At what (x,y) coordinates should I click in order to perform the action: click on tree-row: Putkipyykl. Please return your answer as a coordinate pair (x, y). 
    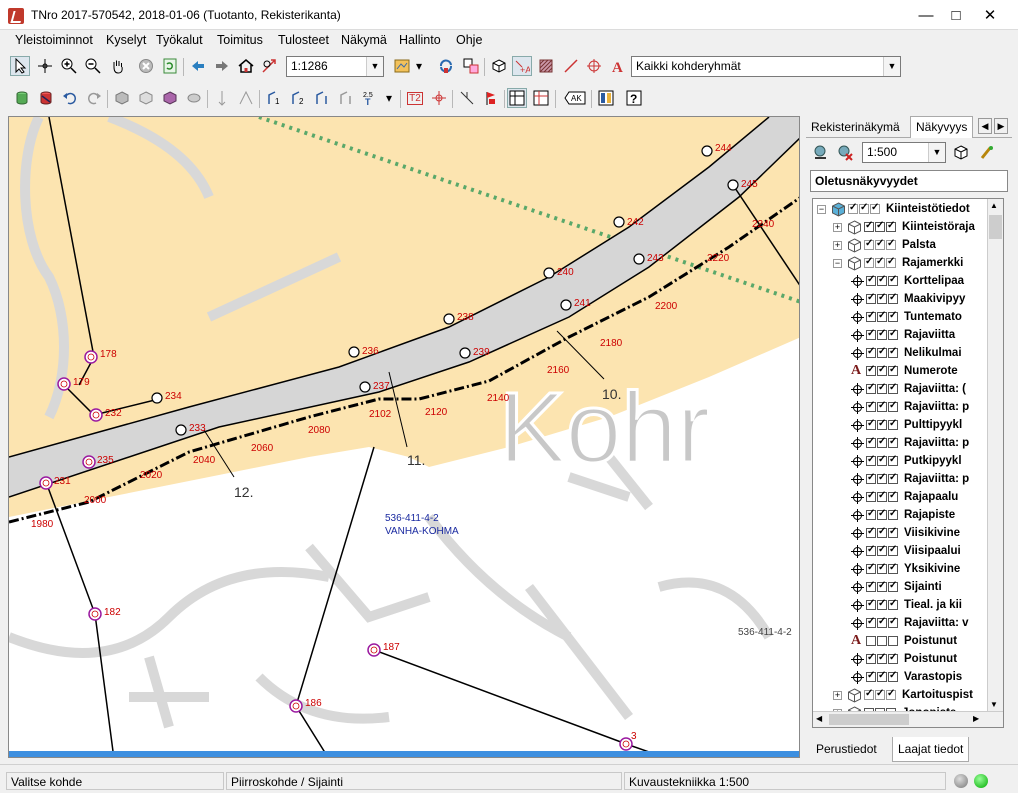
    Looking at the image, I should click on (900, 462).